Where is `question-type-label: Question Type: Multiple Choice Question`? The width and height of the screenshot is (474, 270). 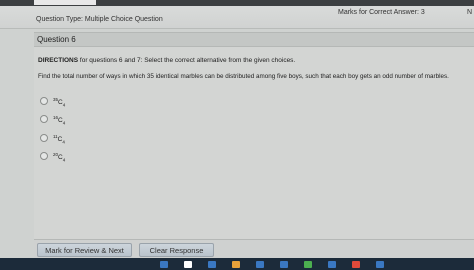
question-type-label: Question Type: Multiple Choice Question is located at coordinates (99, 19).